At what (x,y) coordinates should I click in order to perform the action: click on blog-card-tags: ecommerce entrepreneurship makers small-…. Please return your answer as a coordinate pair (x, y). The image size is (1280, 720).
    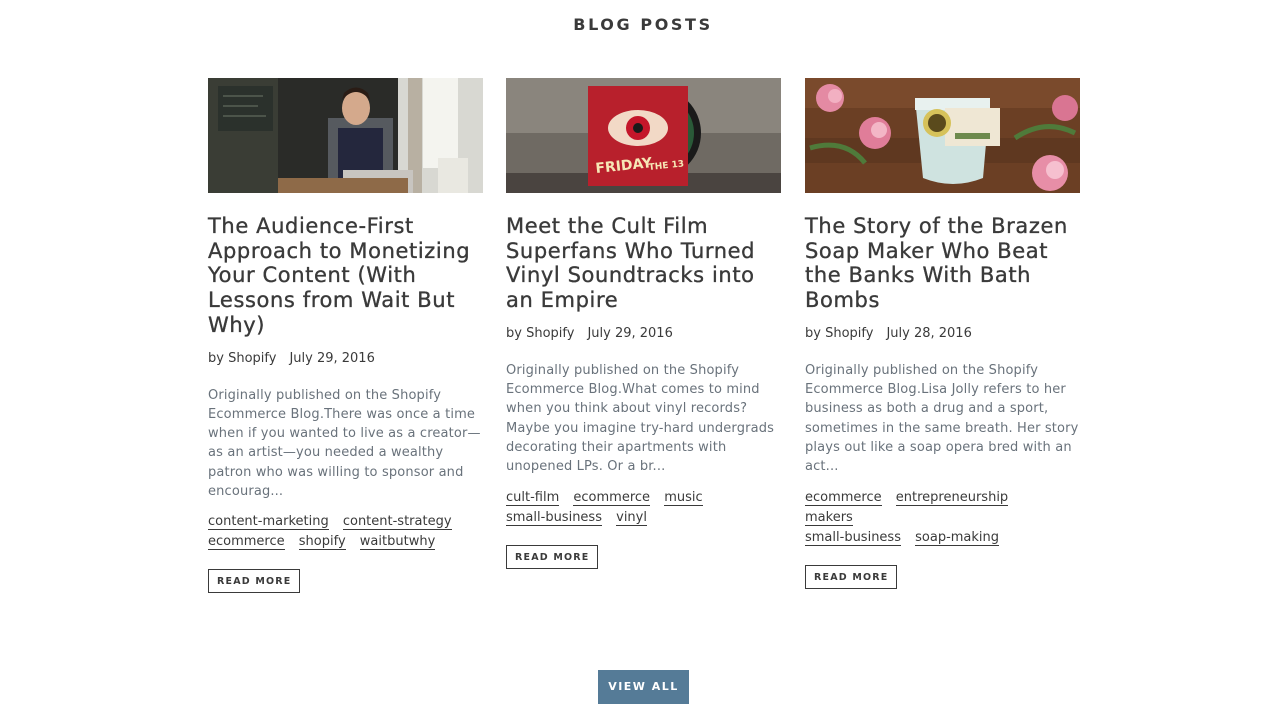
    Looking at the image, I should click on (942, 518).